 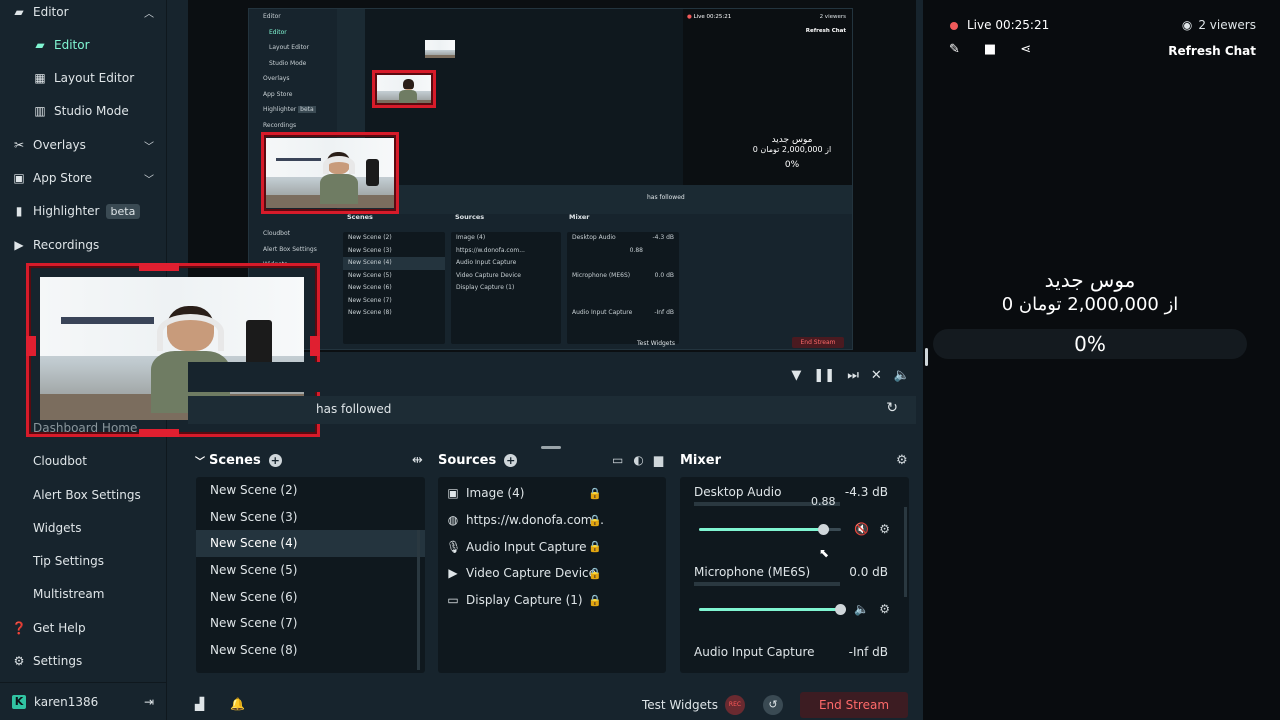 I want to click on folder-add-icon: ▆, so click(x=658, y=460).